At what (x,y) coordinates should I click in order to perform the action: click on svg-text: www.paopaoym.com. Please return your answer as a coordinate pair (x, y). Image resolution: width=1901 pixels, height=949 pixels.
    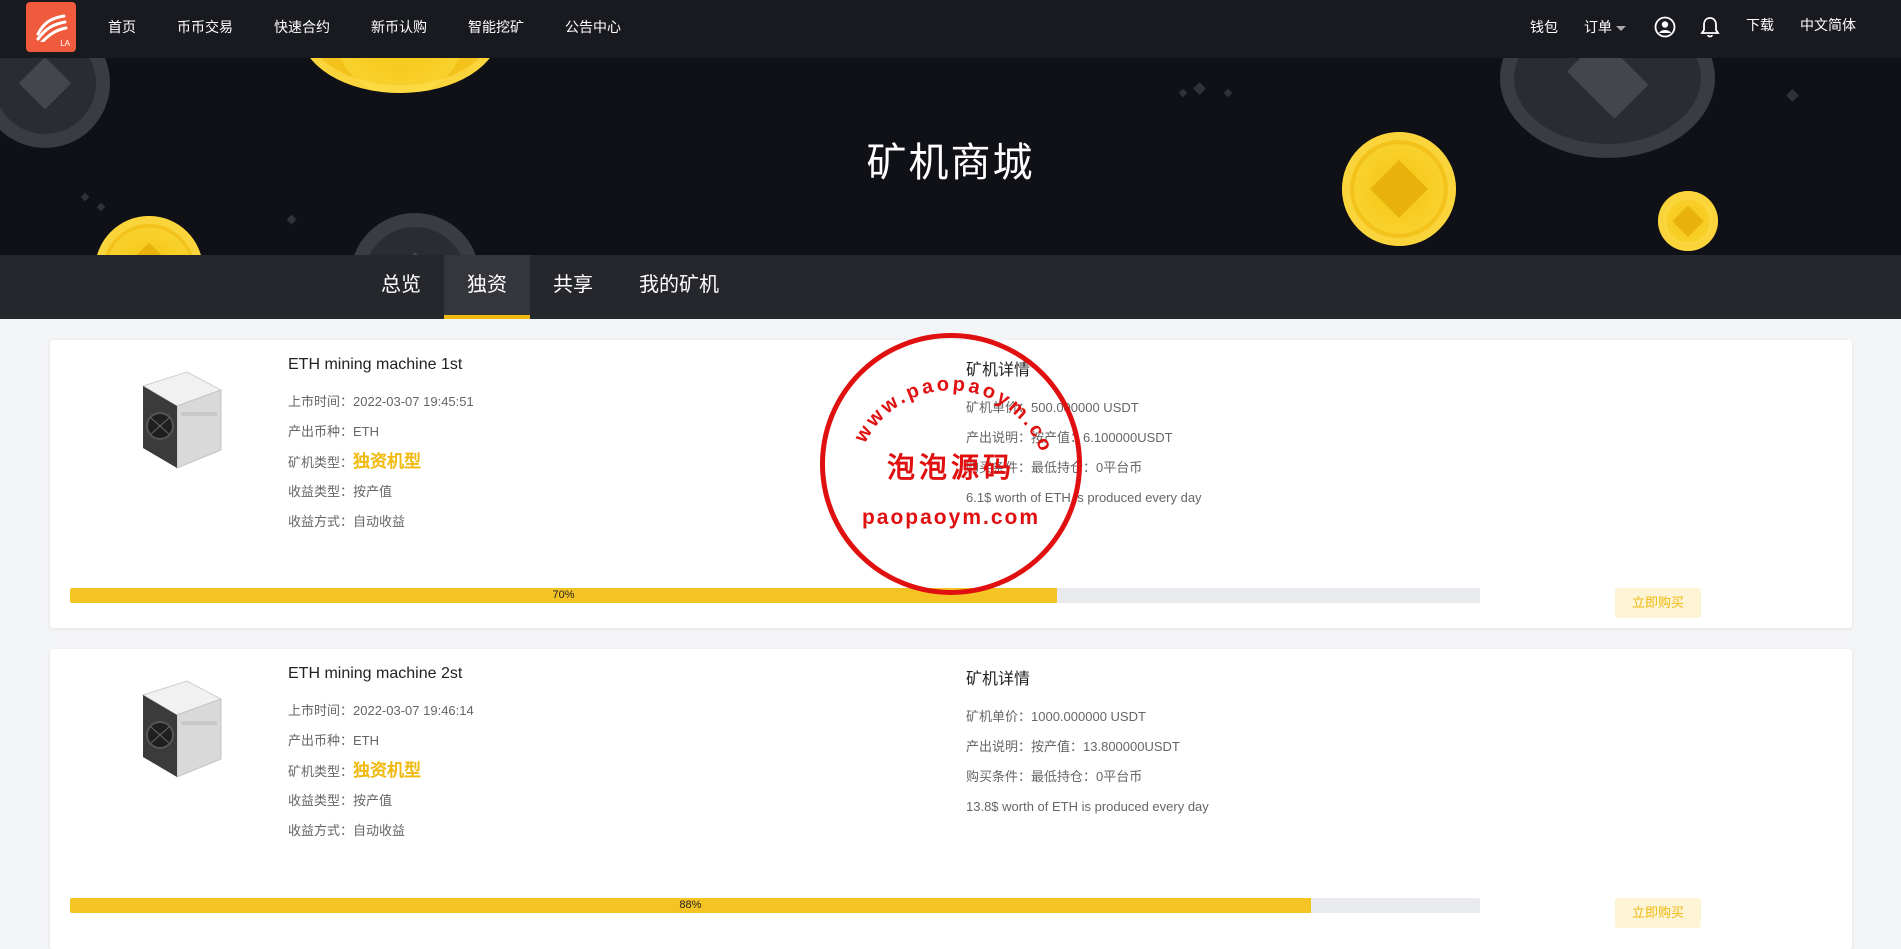
    Looking at the image, I should click on (941, 397).